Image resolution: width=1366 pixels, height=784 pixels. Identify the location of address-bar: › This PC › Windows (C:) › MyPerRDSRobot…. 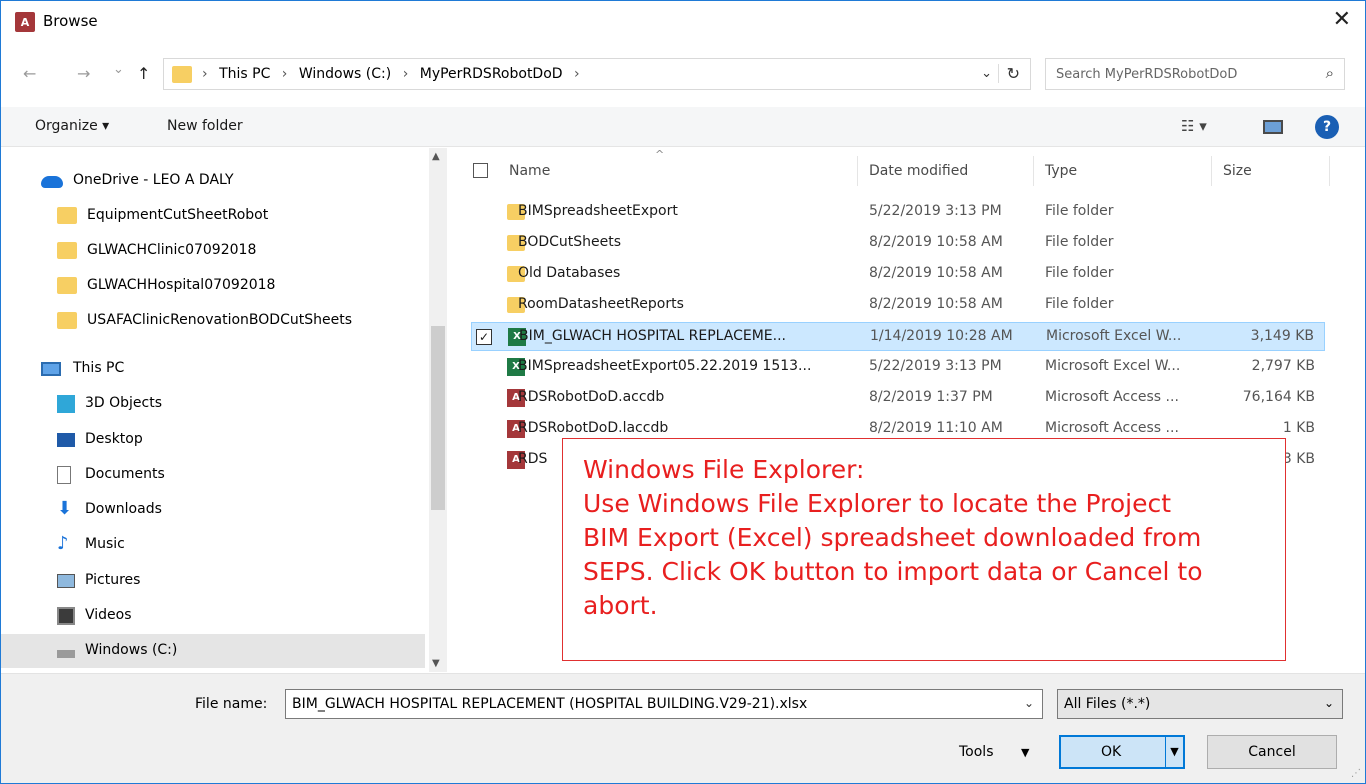
(597, 74).